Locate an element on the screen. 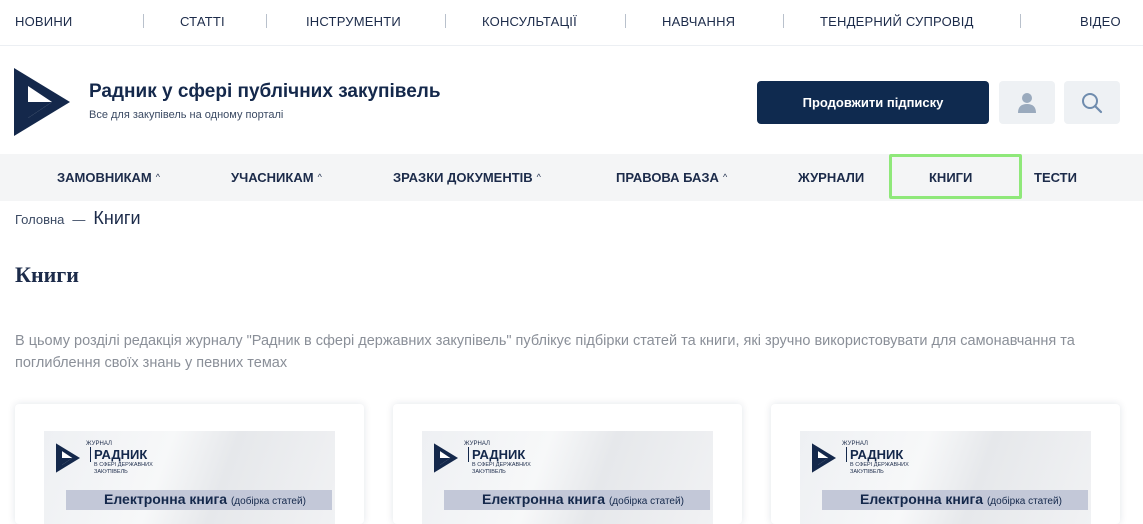 This screenshot has width=1143, height=524. breadcrumb-home: Головна is located at coordinates (39, 219).